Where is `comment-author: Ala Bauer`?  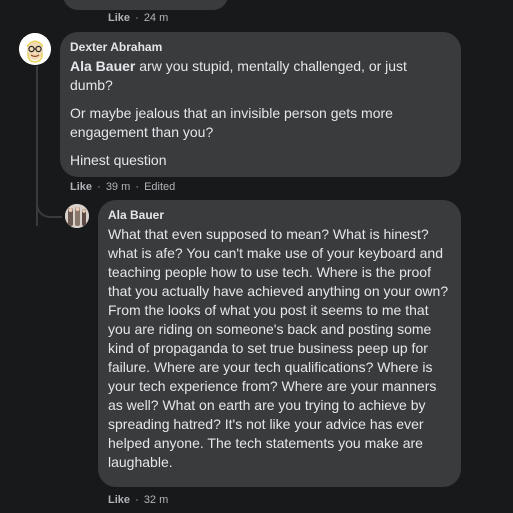 comment-author: Ala Bauer is located at coordinates (279, 215).